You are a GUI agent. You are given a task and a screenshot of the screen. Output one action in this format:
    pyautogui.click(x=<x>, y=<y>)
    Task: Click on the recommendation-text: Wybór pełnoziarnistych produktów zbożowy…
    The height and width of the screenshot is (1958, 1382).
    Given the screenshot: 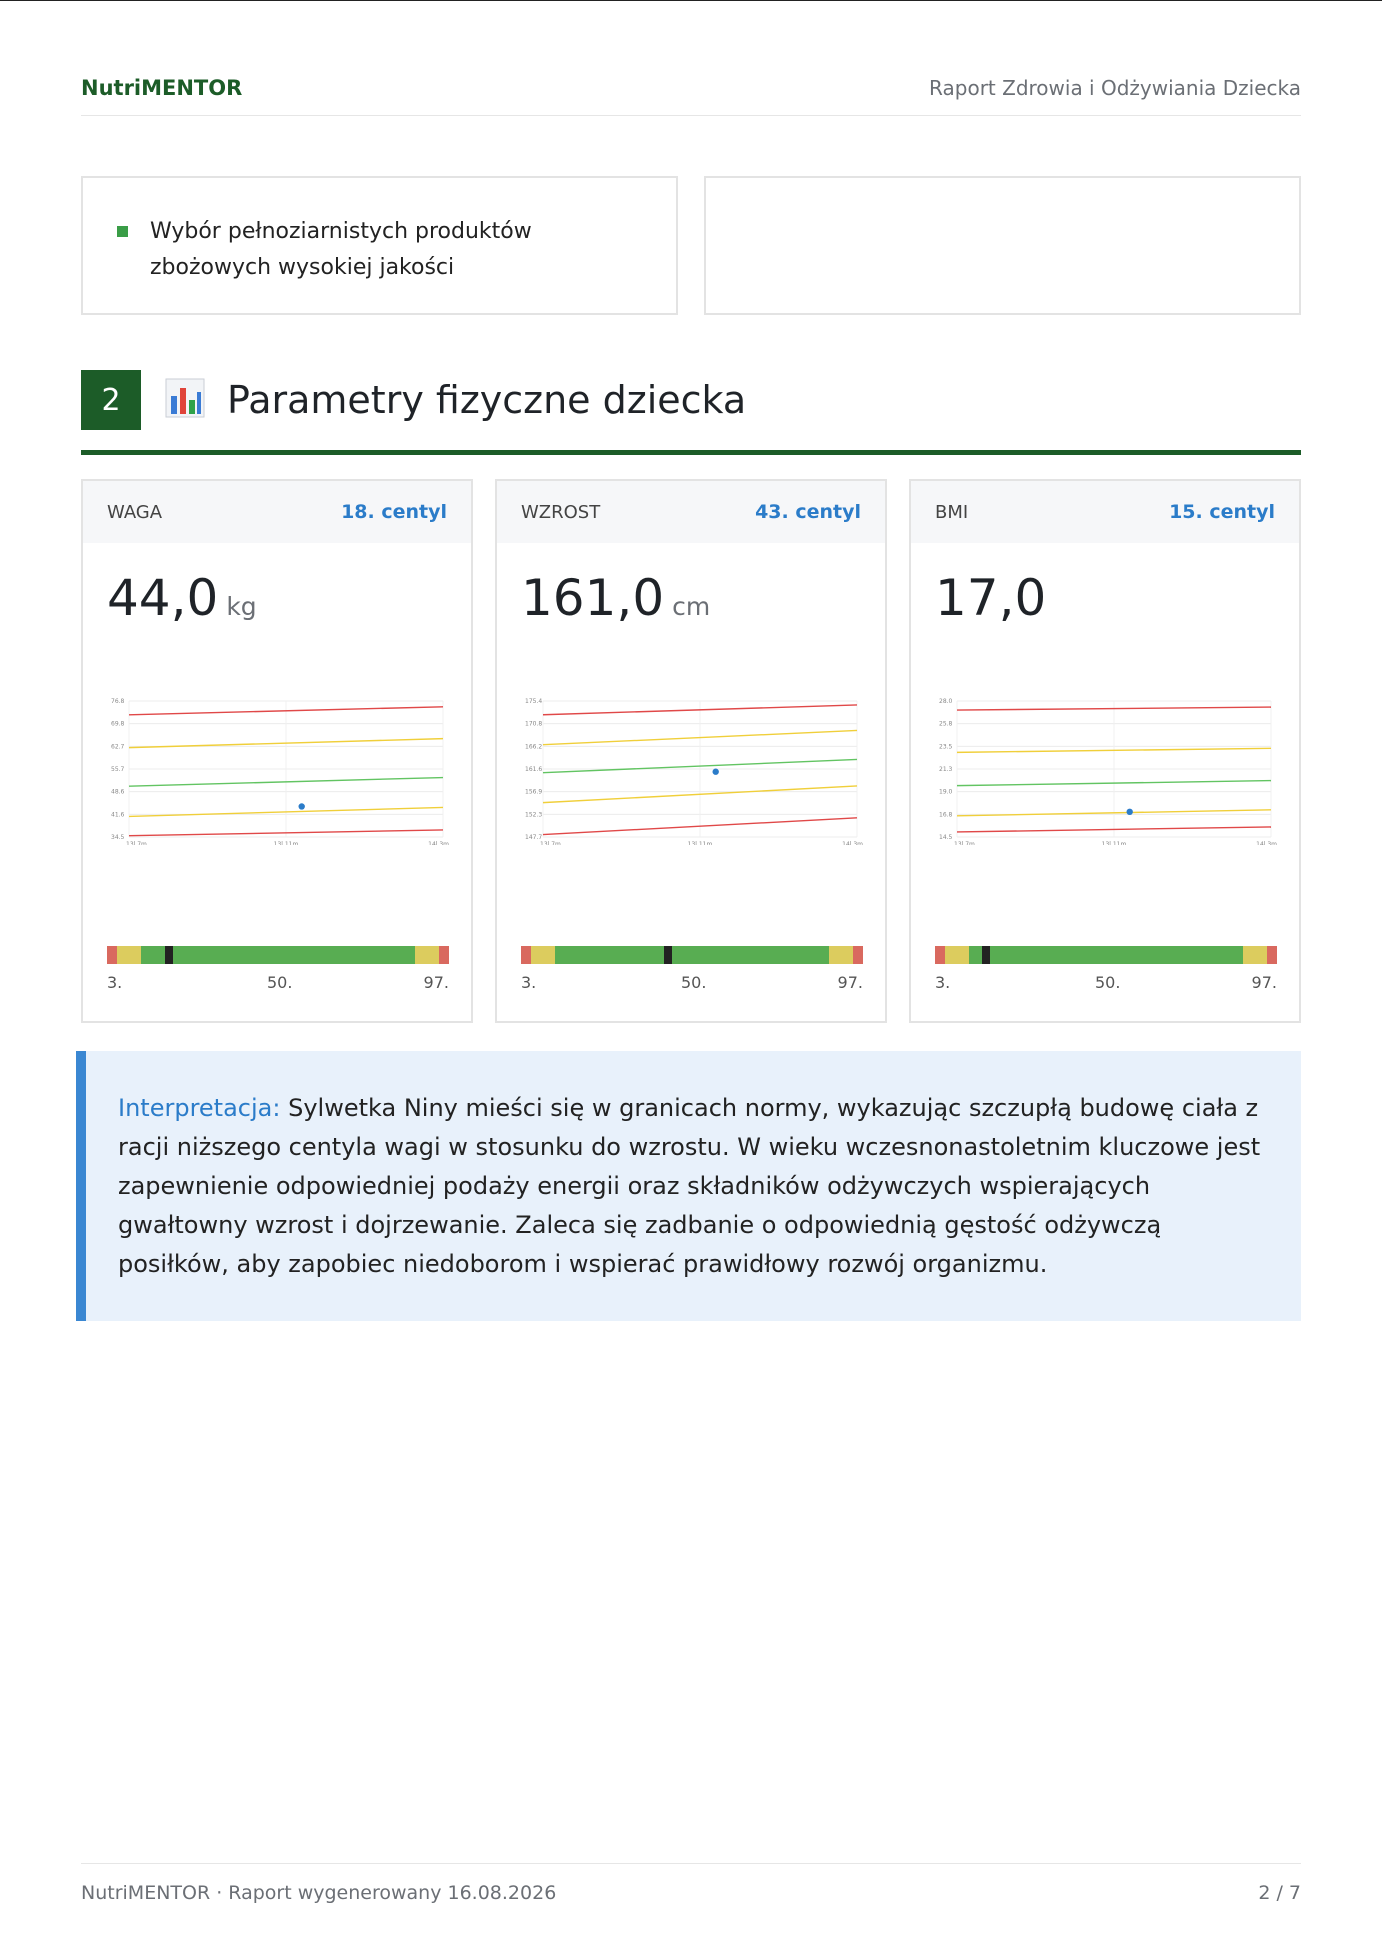 What is the action you would take?
    pyautogui.click(x=341, y=249)
    